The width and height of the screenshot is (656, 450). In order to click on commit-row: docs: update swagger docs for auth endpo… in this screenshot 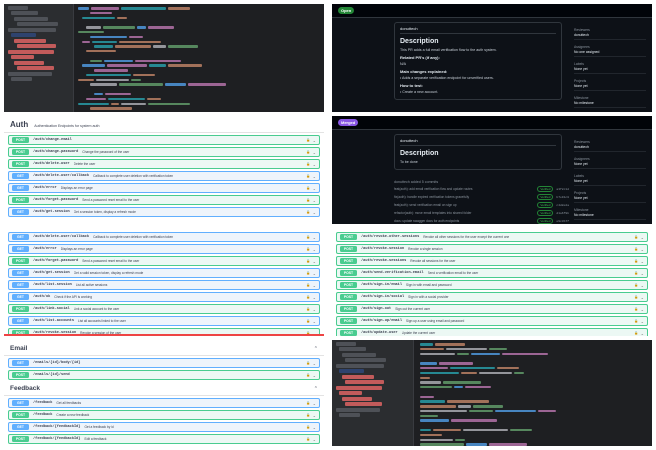, I will do `click(481, 221)`.